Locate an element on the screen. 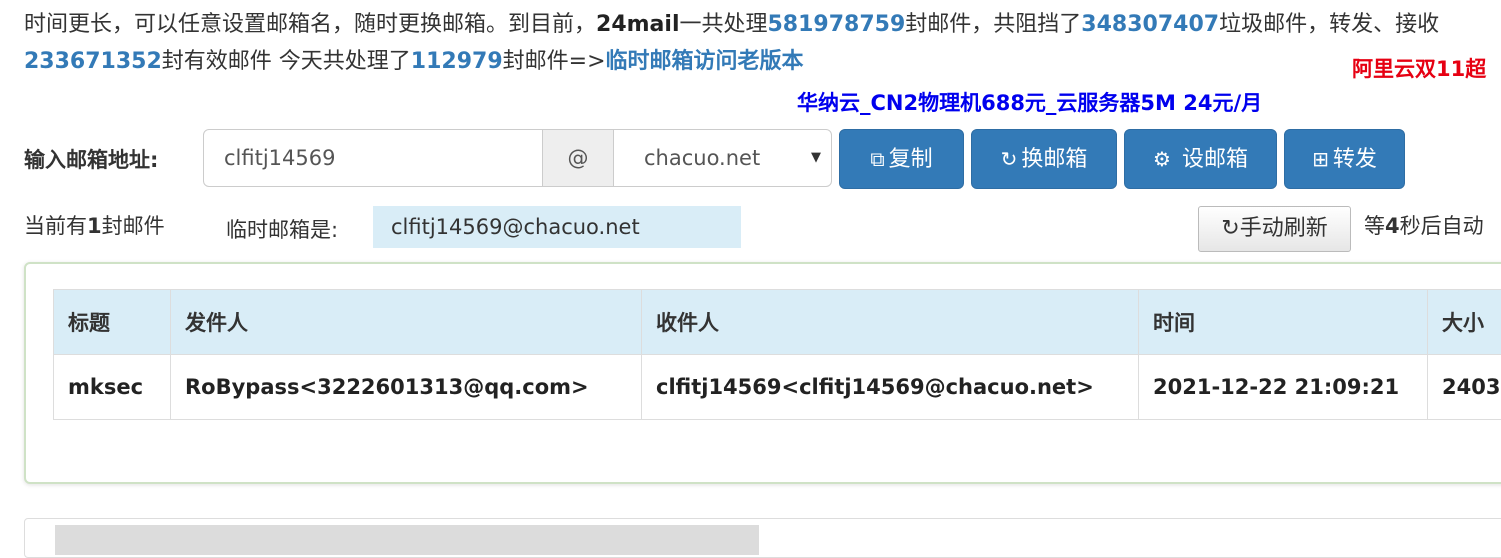 This screenshot has height=558, width=1501. brand-name: 24mail is located at coordinates (637, 24).